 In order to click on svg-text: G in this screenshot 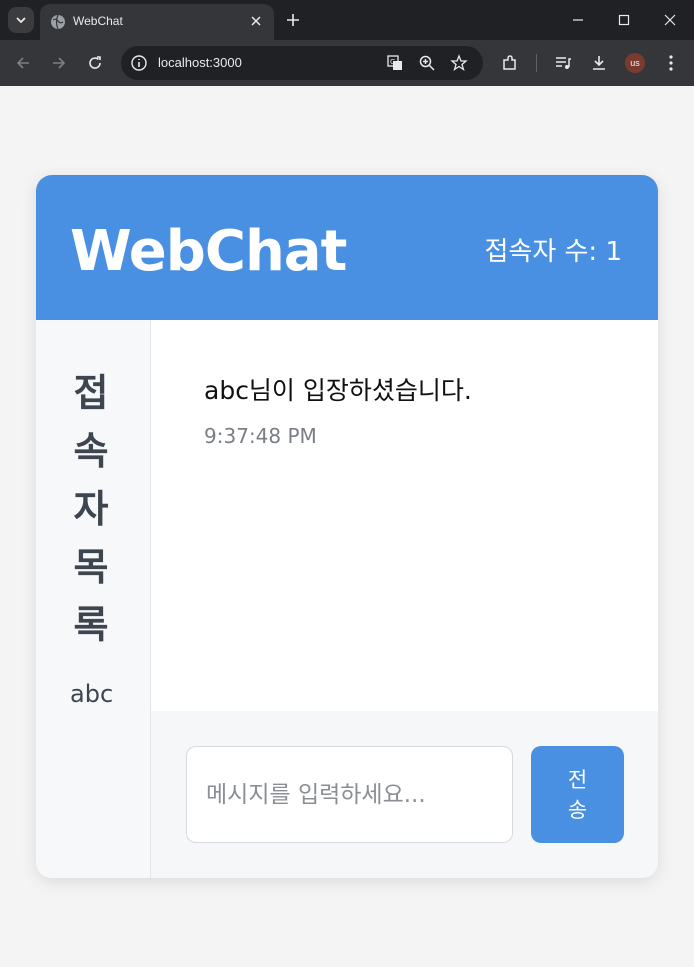, I will do `click(392, 62)`.